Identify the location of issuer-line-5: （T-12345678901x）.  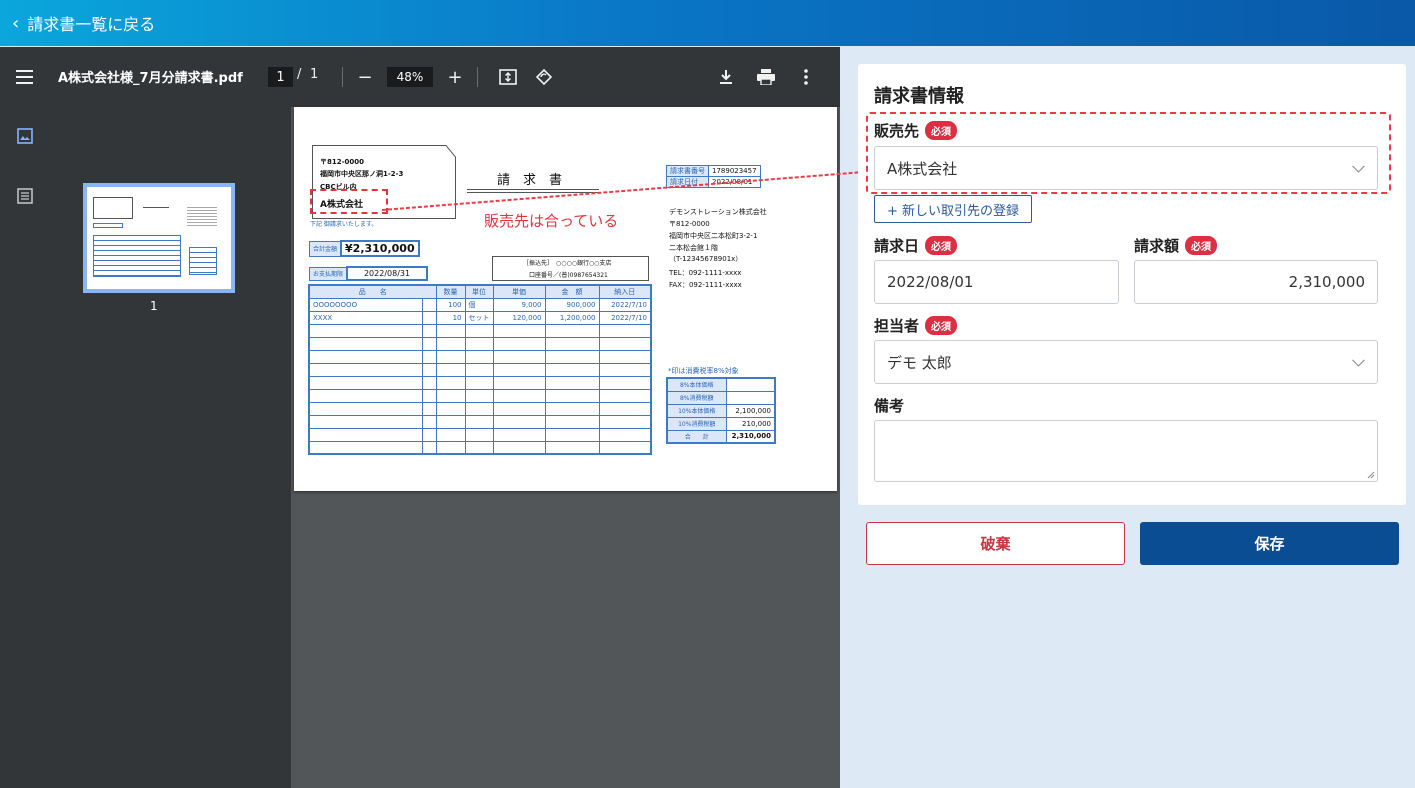
(706, 259).